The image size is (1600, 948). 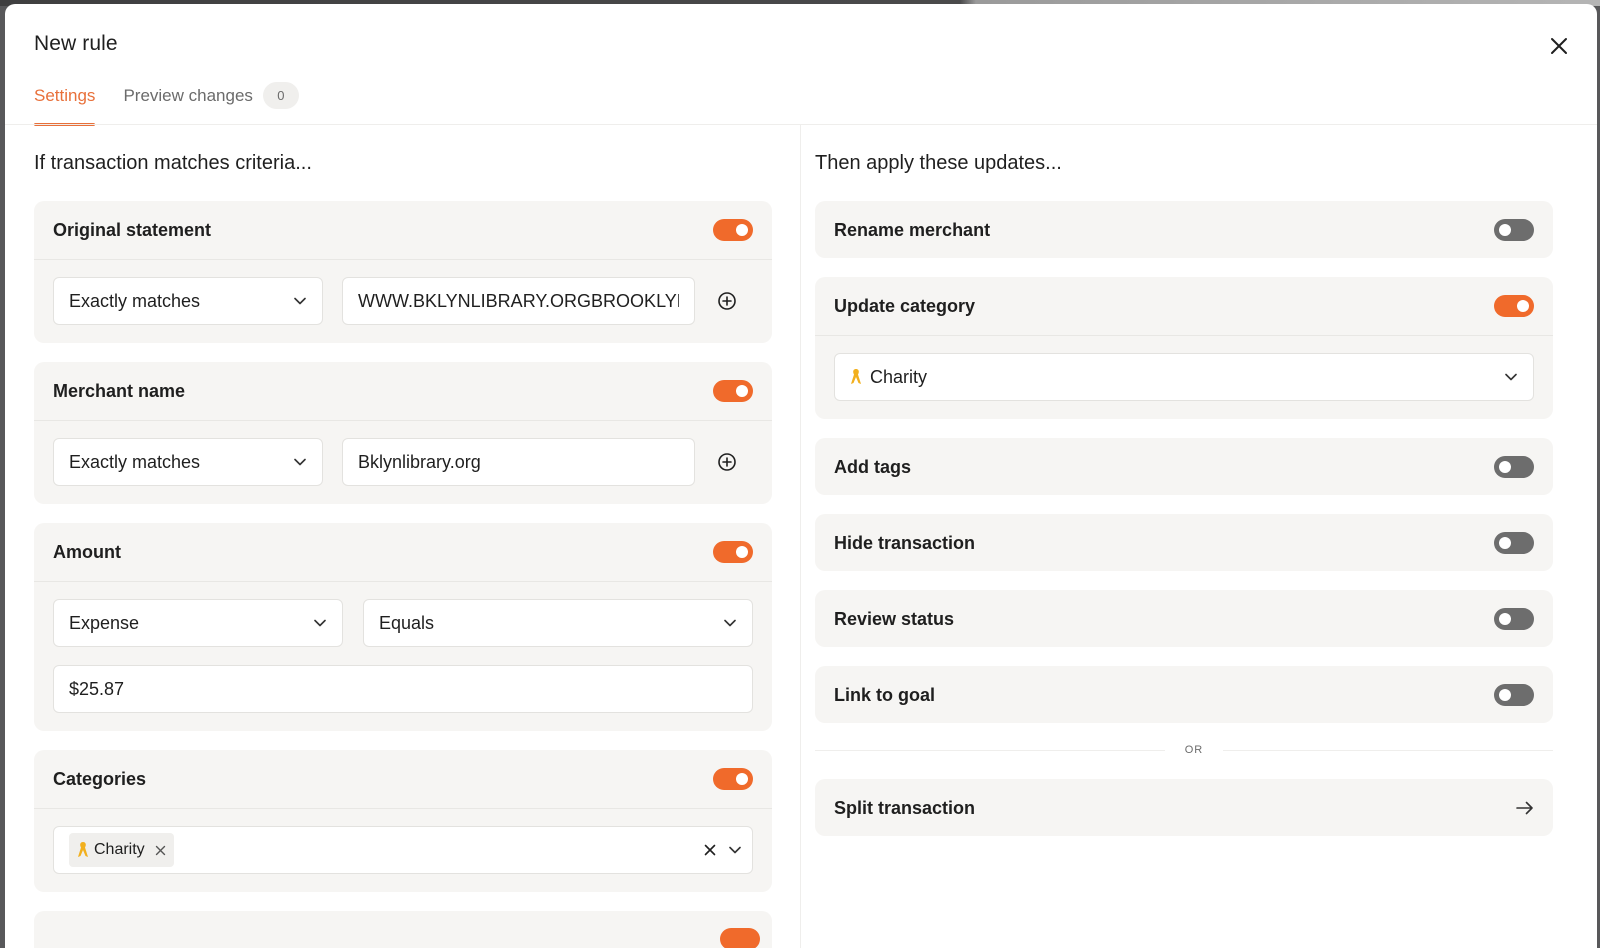 I want to click on clear-categories-button, so click(x=710, y=850).